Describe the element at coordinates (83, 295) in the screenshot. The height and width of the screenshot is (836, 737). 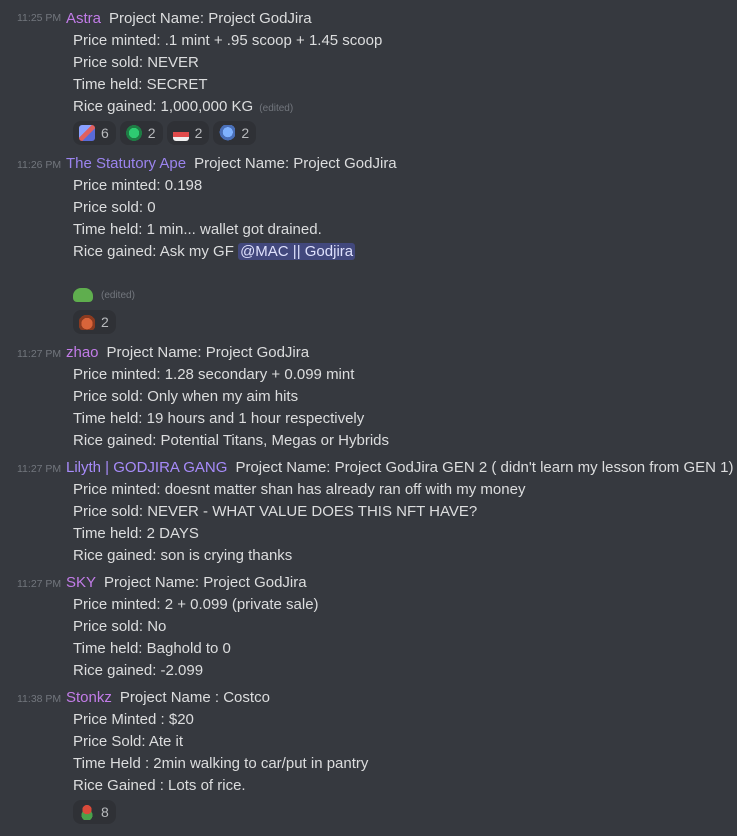
I see `frog-emoji-icon` at that location.